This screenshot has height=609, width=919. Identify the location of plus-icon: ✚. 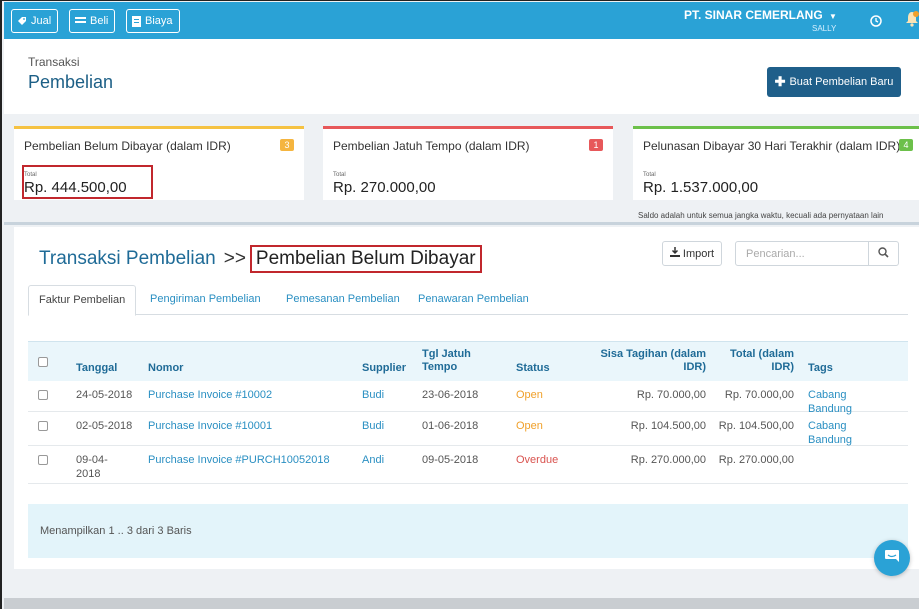
(780, 81).